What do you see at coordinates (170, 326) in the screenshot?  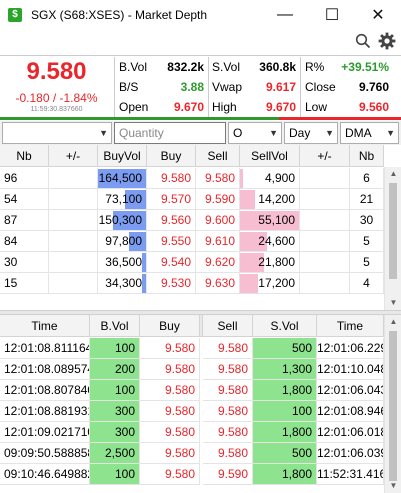 I see `buy-price-header: Buy` at bounding box center [170, 326].